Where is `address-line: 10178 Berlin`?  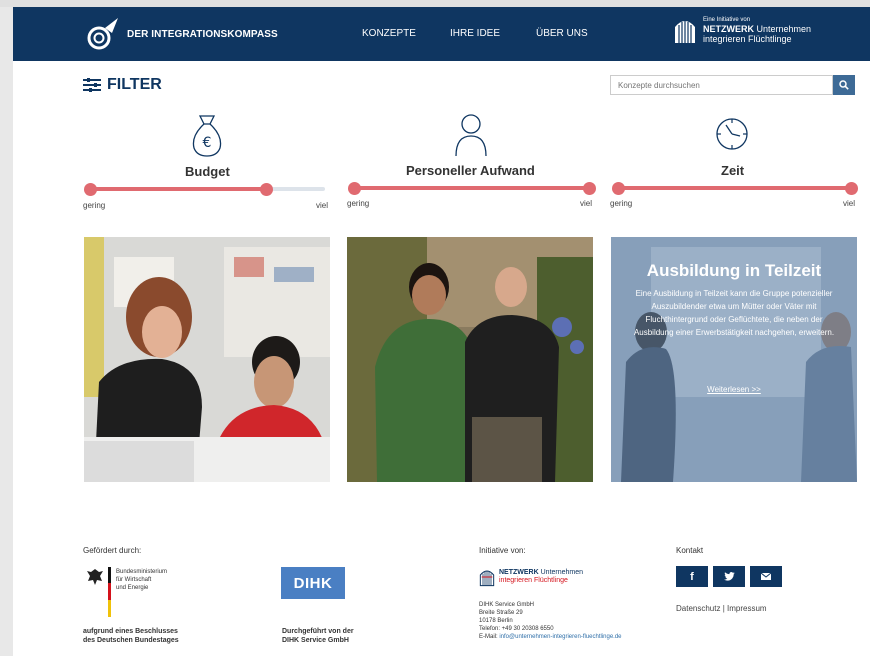 address-line: 10178 Berlin is located at coordinates (496, 621).